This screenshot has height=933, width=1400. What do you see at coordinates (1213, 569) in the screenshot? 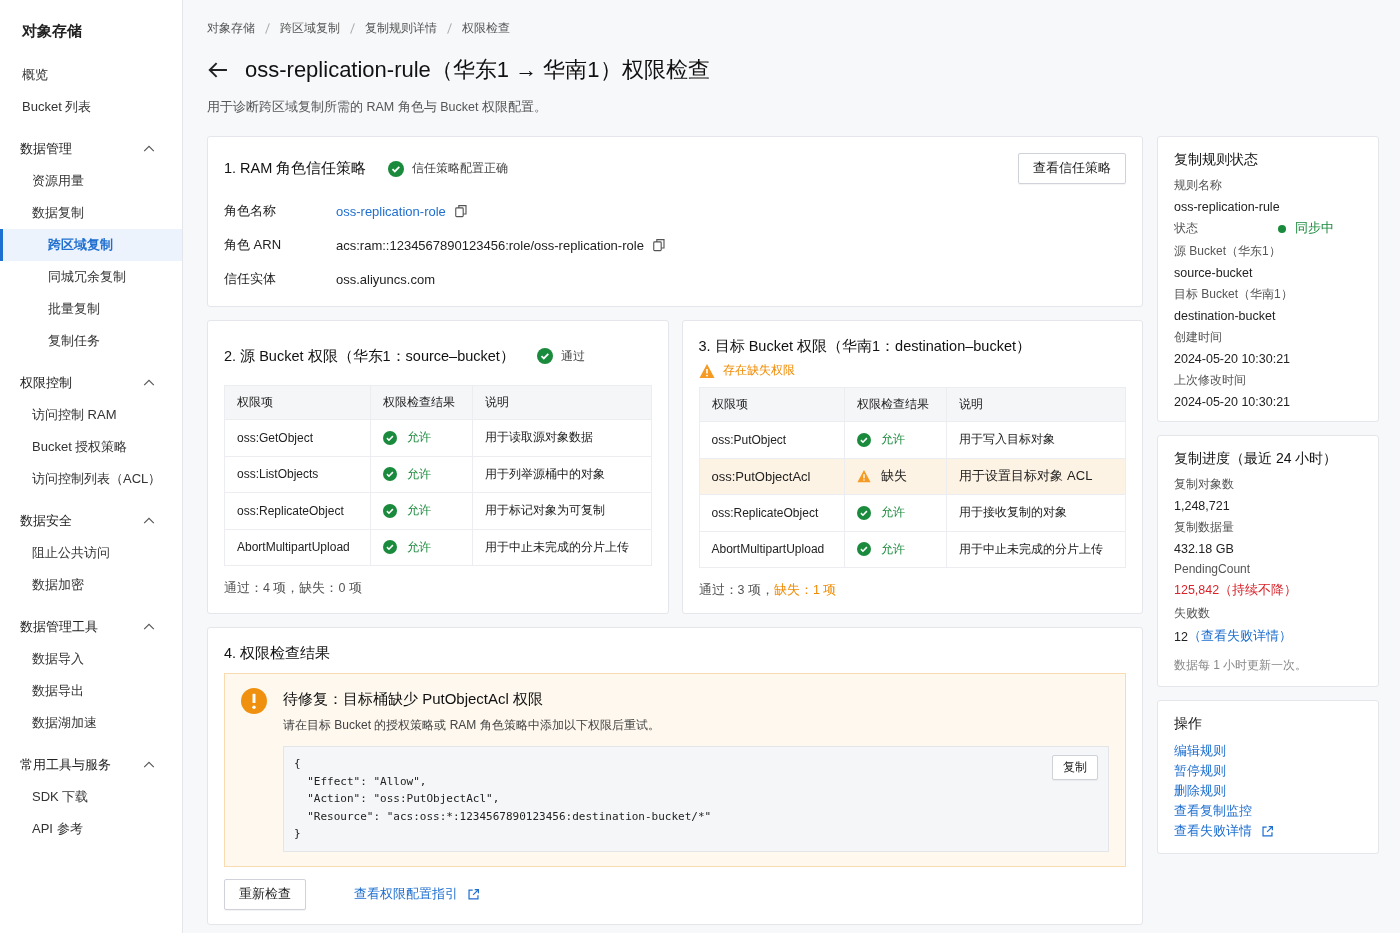
I see `field-label: PendingCount` at bounding box center [1213, 569].